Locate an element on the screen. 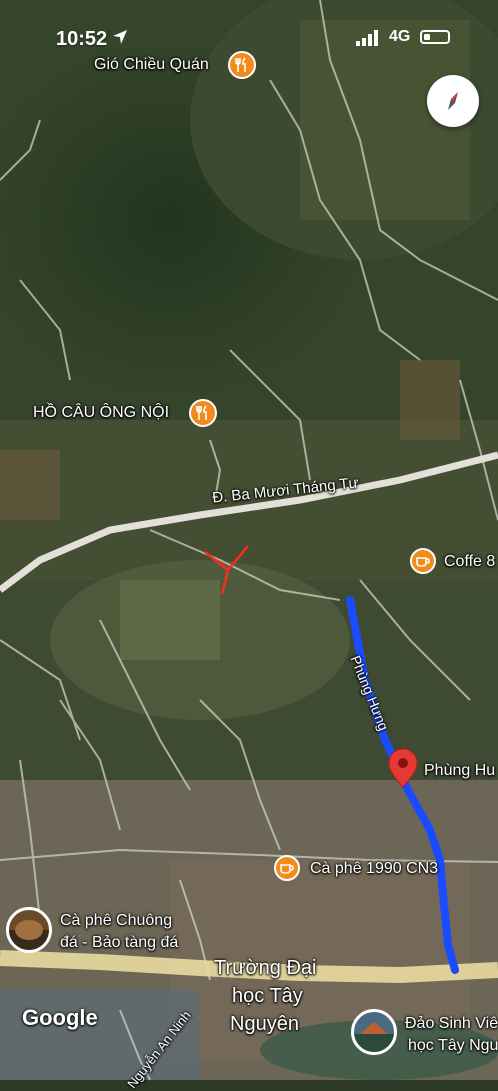 This screenshot has width=498, height=1091. place-label-ca-phe-chuong-1: Cà phê Chuông is located at coordinates (116, 921).